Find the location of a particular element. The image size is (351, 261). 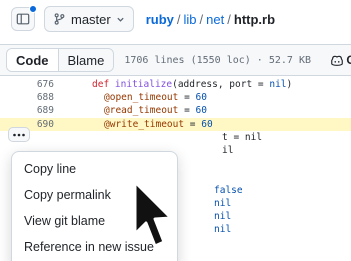

instance-variable: @read_timeout is located at coordinates (141, 111).